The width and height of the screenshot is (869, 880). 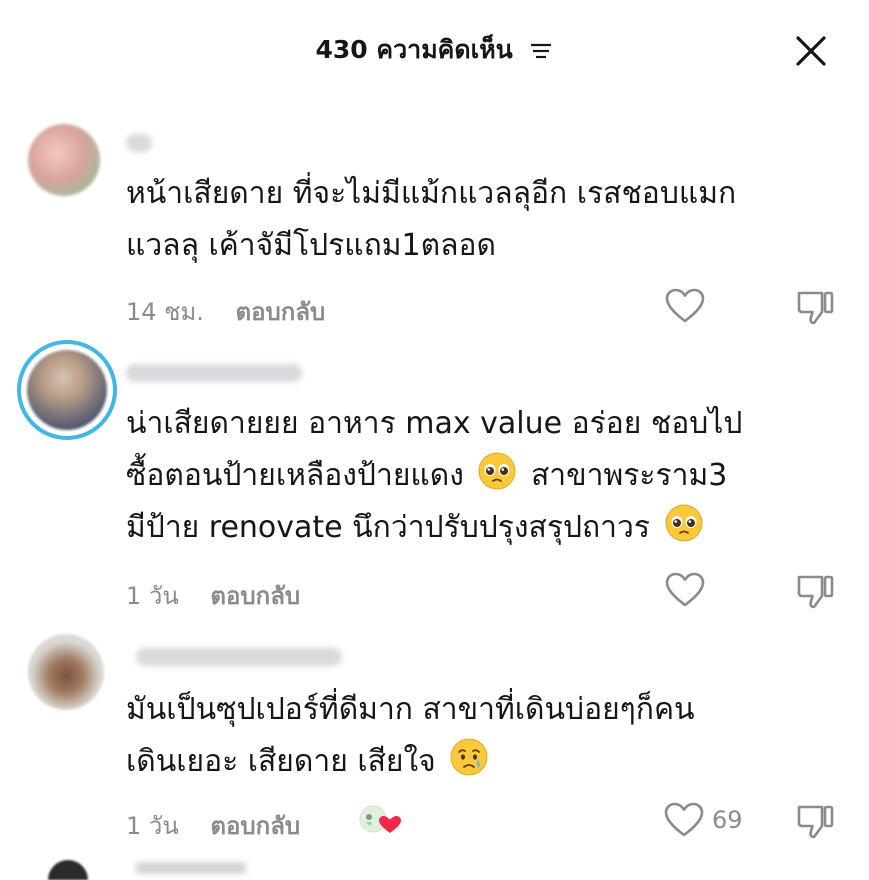 I want to click on close-icon, so click(x=811, y=51).